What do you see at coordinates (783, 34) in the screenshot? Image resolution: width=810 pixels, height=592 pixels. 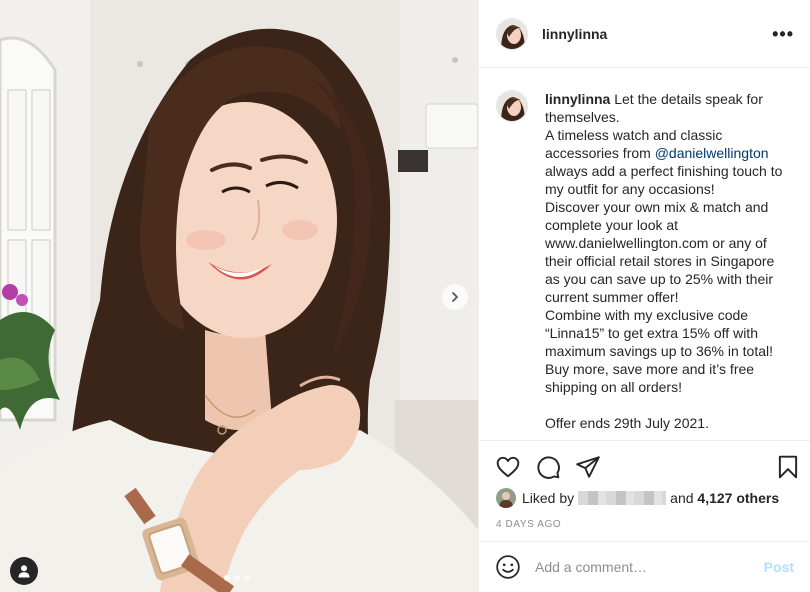 I see `more-horizontal-icon: •••` at bounding box center [783, 34].